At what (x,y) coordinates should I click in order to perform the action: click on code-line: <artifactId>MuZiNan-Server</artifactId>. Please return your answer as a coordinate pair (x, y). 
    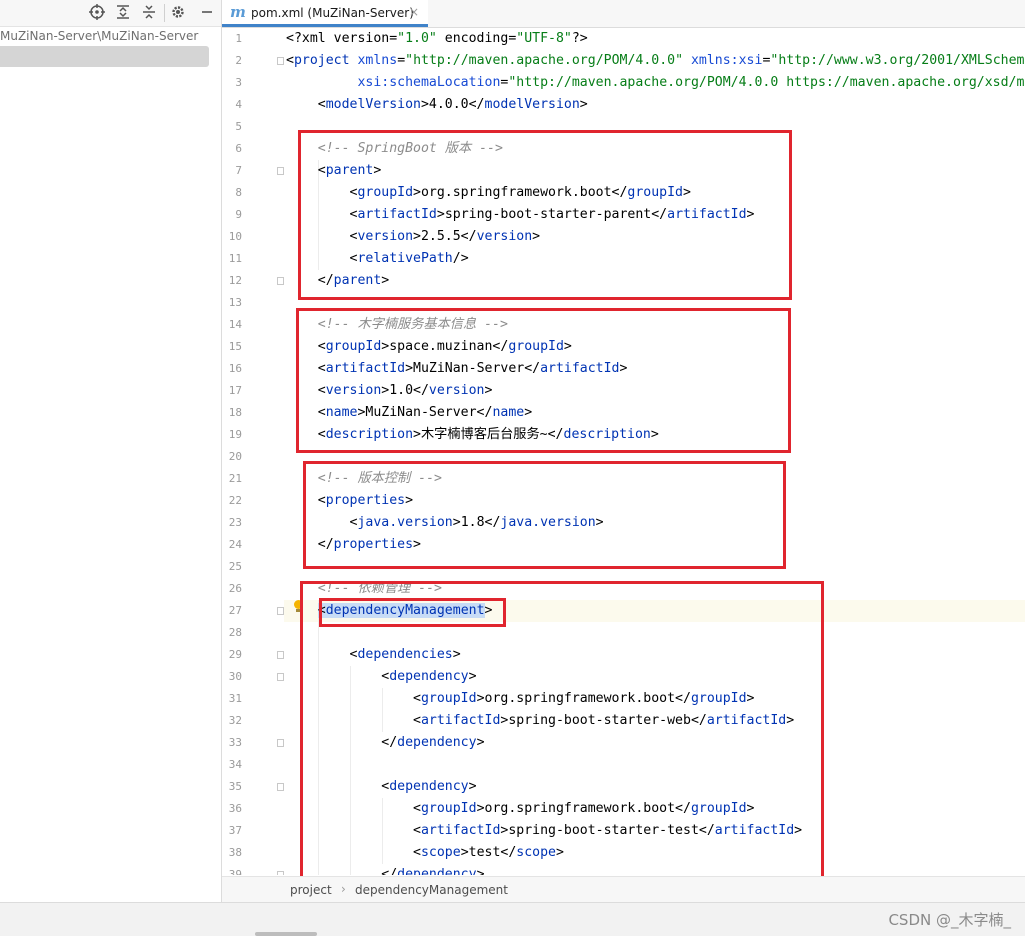
    Looking at the image, I should click on (457, 369).